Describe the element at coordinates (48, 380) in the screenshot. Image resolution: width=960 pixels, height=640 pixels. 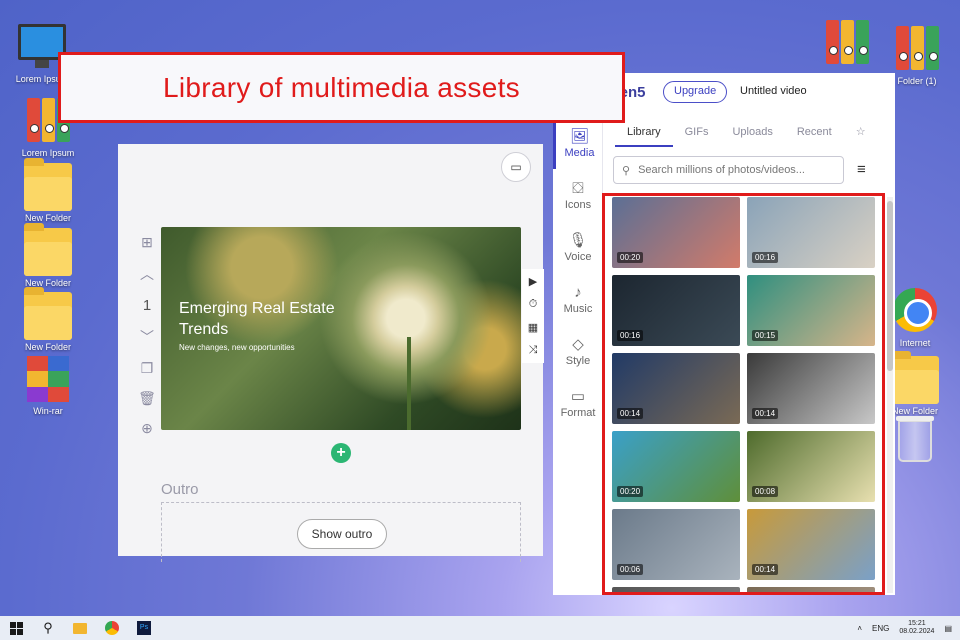
I see `winrar-icon` at that location.